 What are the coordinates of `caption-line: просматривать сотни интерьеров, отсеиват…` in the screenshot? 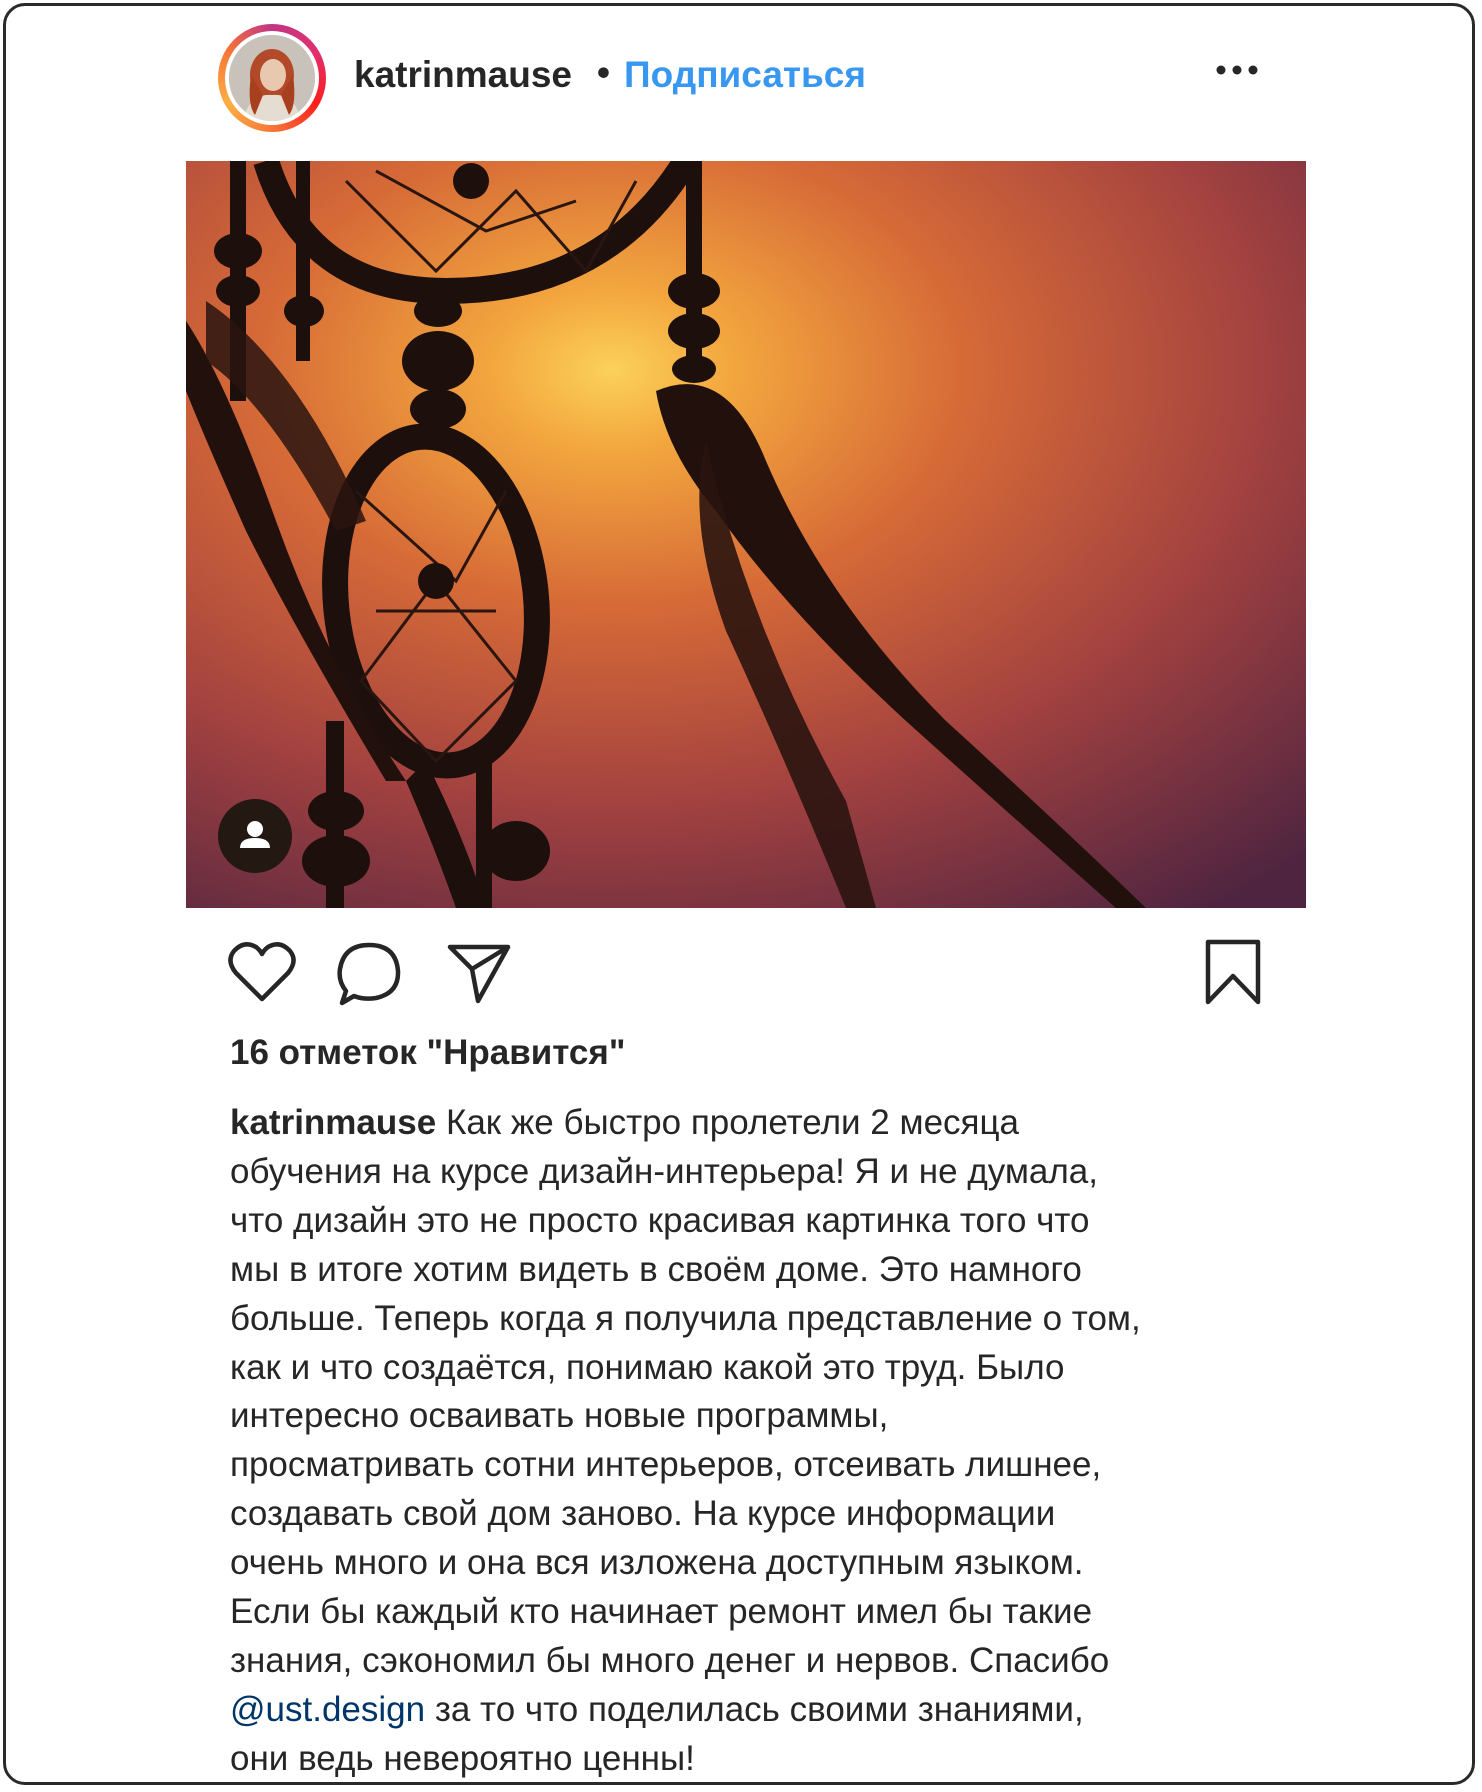 It's located at (666, 1465).